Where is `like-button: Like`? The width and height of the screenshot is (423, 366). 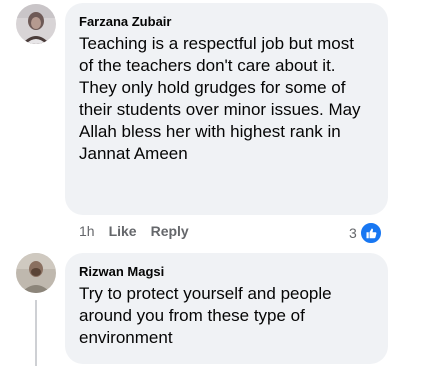 like-button: Like is located at coordinates (123, 231).